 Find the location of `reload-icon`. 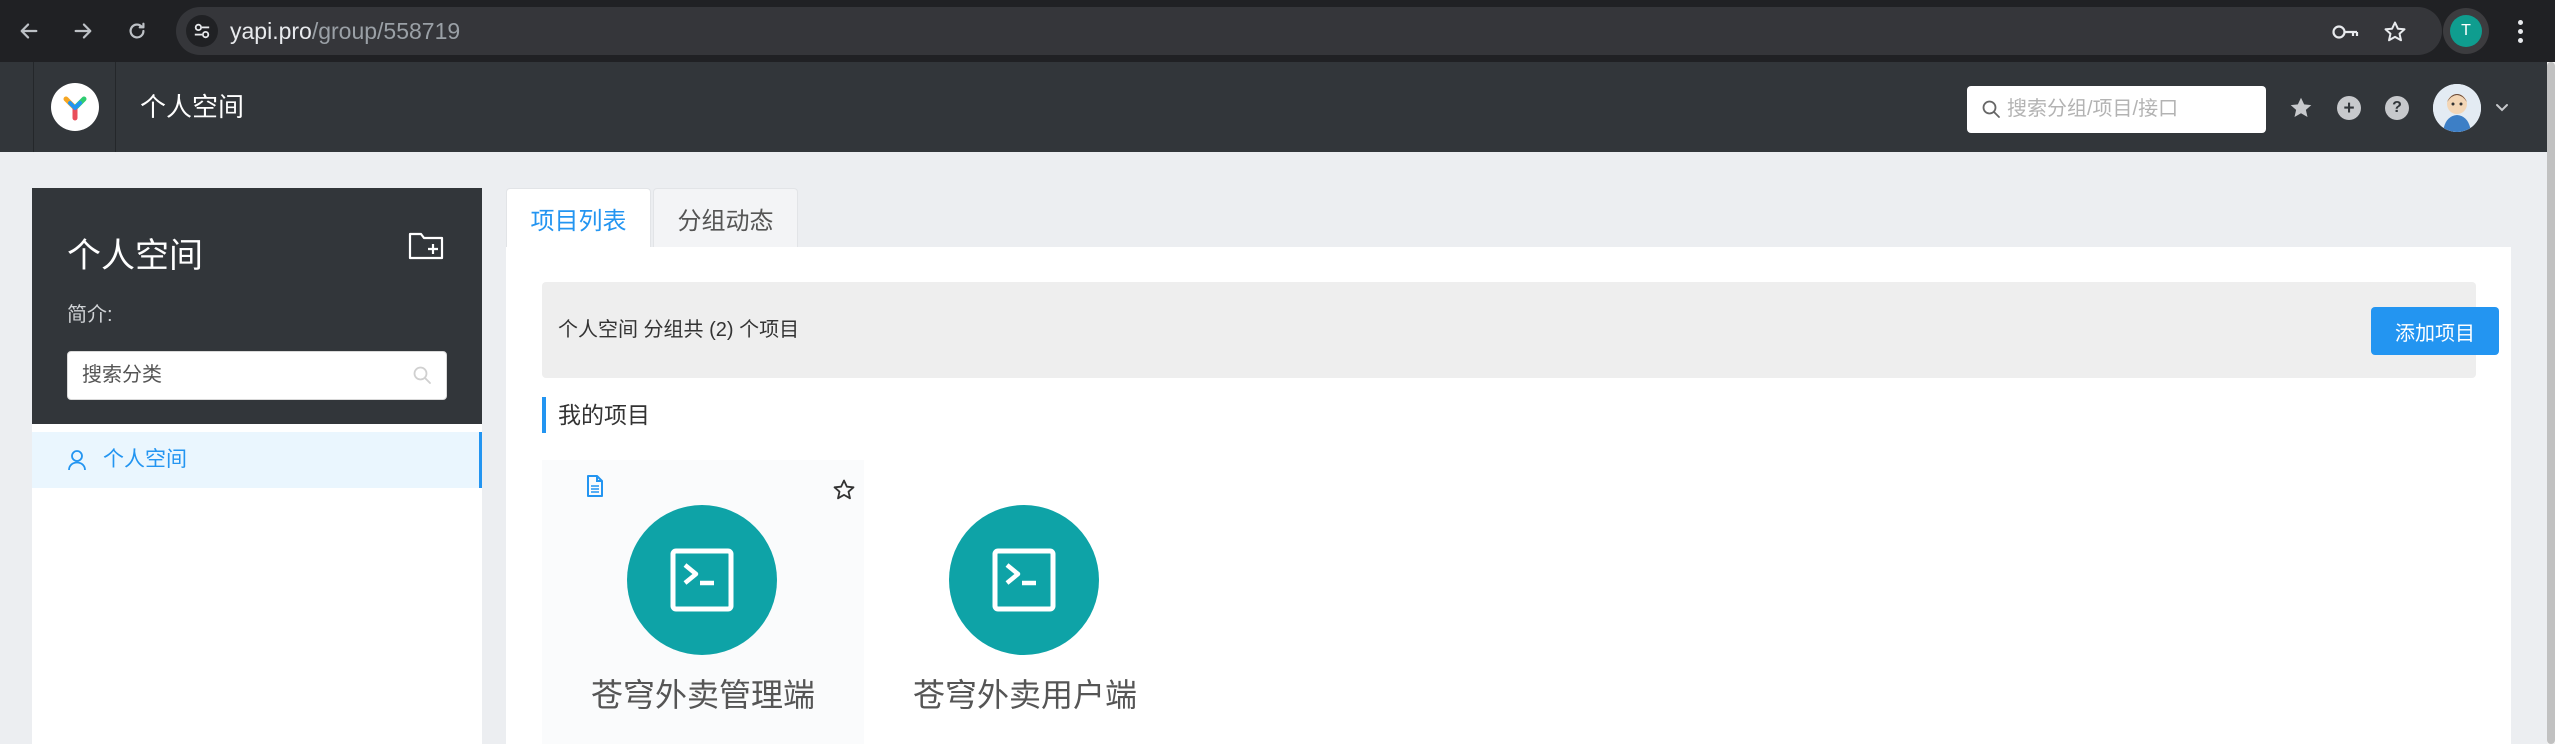

reload-icon is located at coordinates (137, 30).